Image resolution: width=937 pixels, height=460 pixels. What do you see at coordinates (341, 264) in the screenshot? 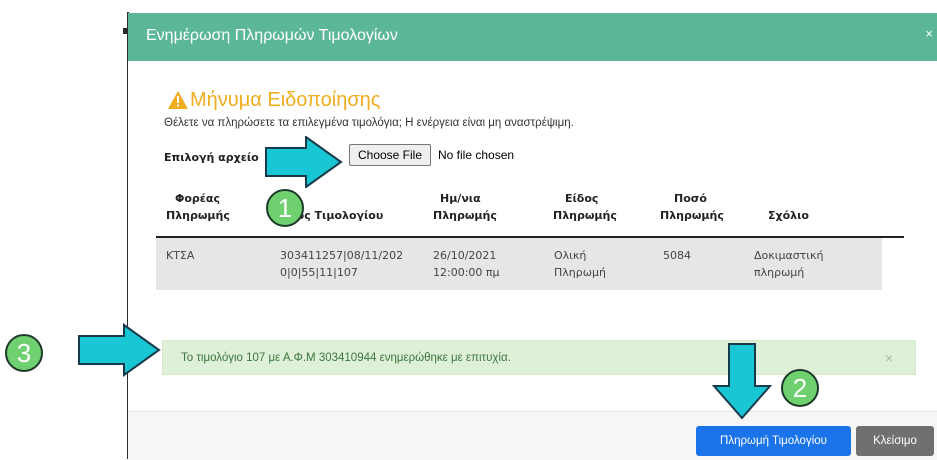
I see `cell-invoice-number: 303411257|08/11/202 0|0|55|11|107` at bounding box center [341, 264].